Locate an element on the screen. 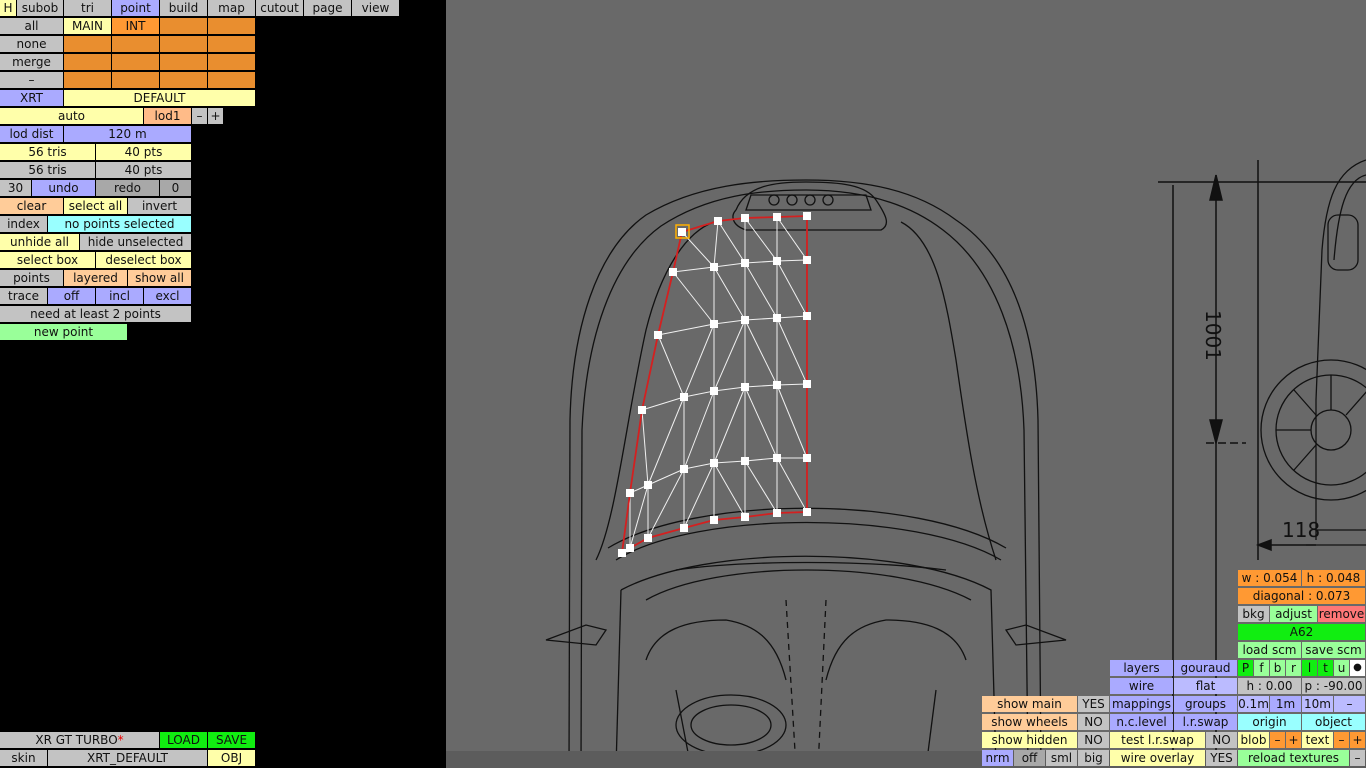  origin-button: origin is located at coordinates (1269, 722).